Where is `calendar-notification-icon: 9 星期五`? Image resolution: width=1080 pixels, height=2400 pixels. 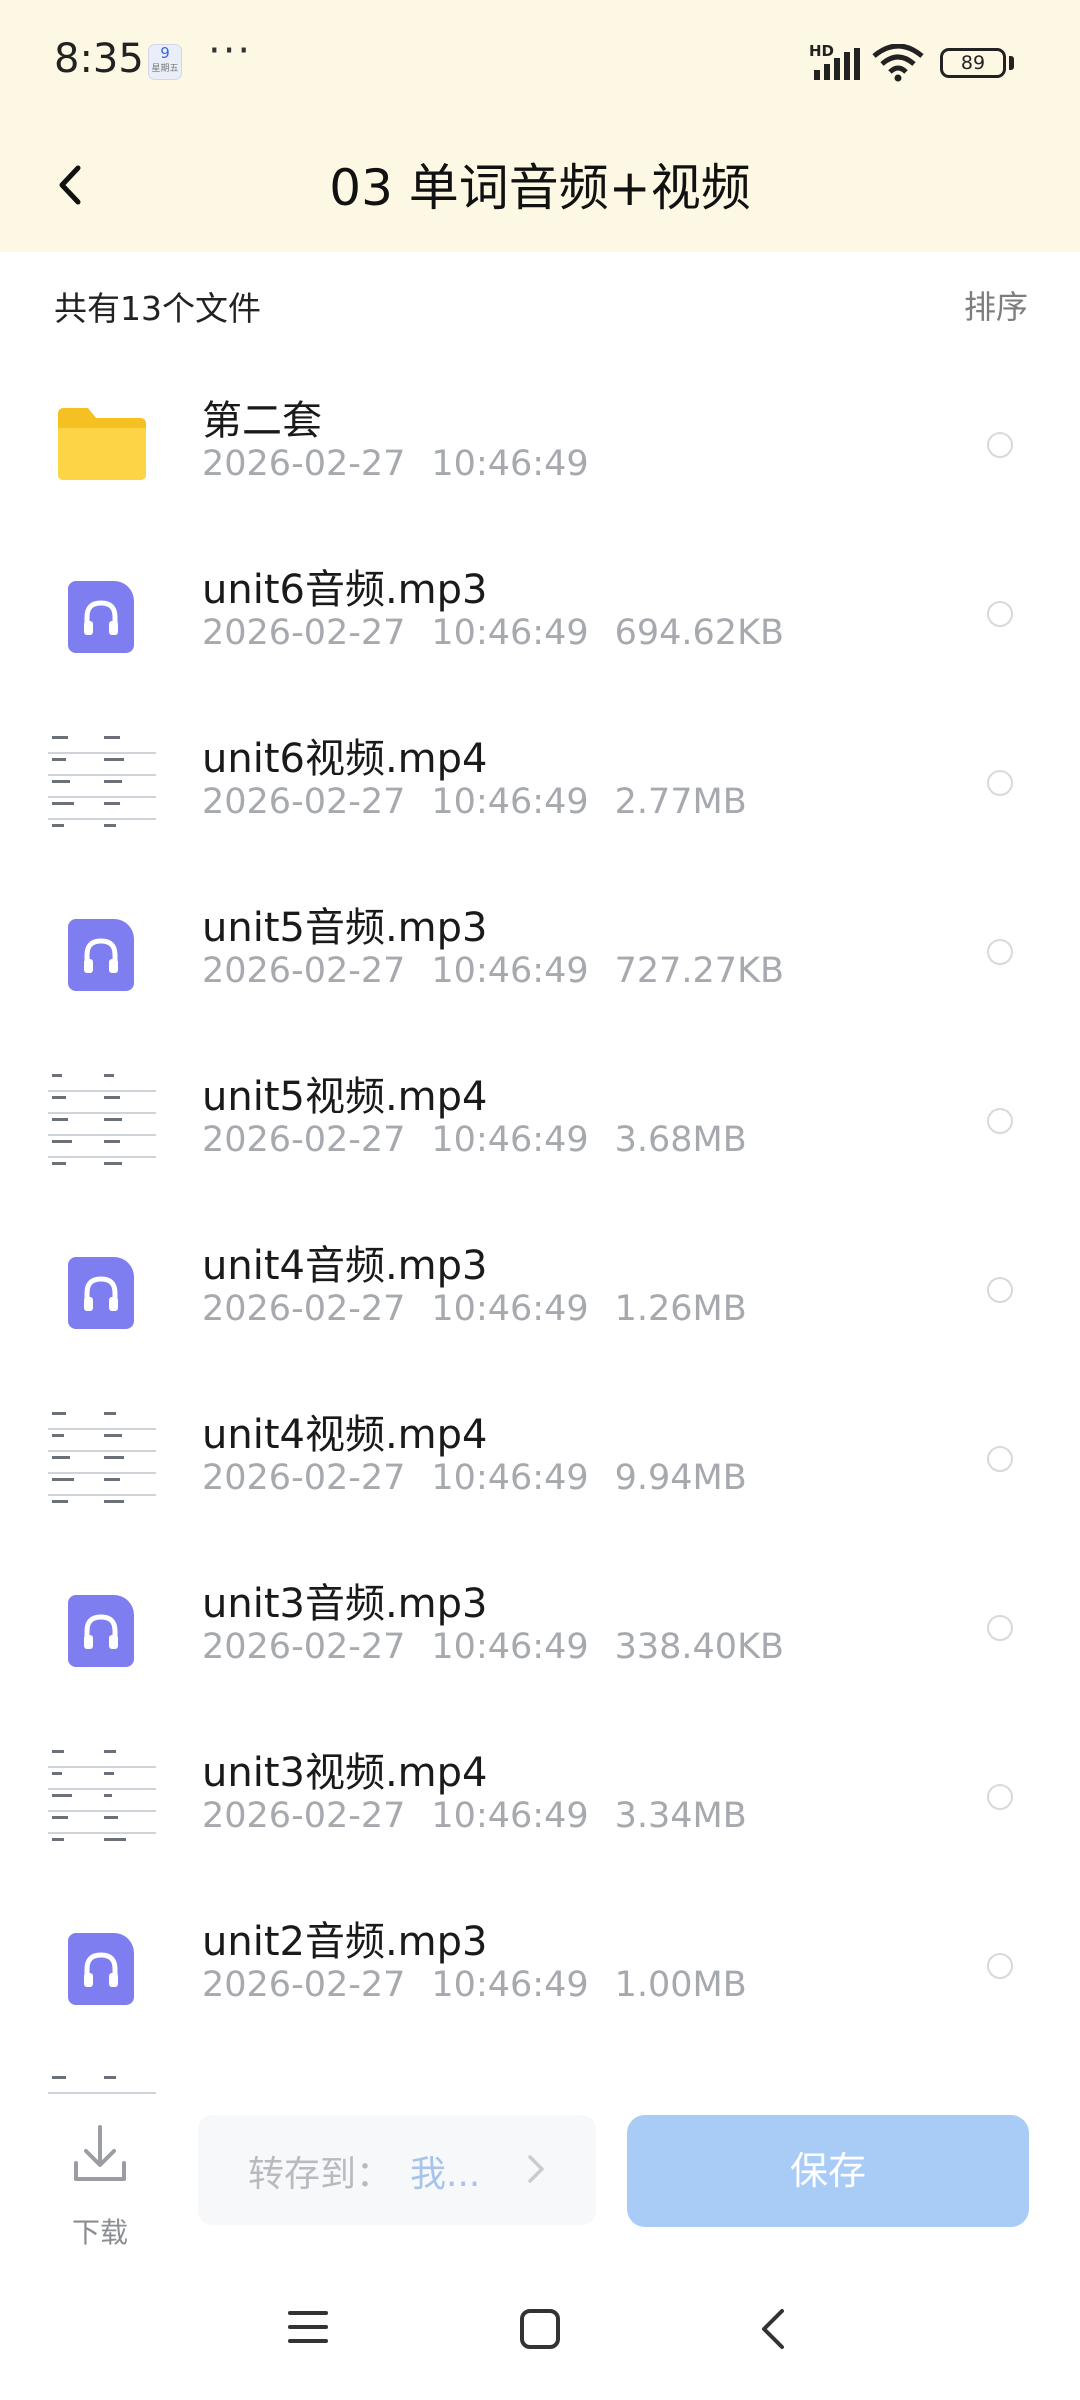 calendar-notification-icon: 9 星期五 is located at coordinates (165, 62).